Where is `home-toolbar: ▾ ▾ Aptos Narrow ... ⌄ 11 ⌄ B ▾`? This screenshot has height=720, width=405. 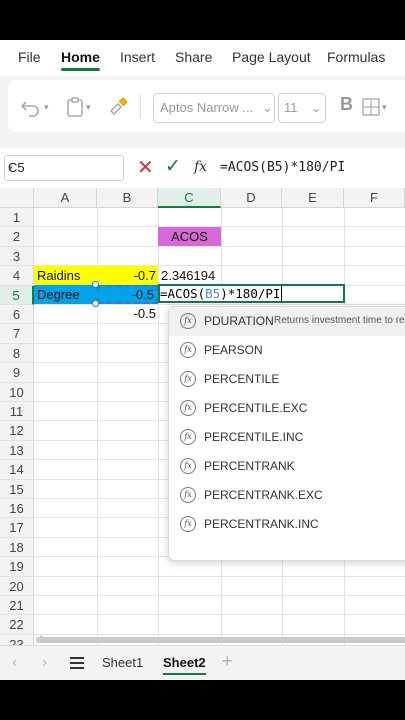 home-toolbar: ▾ ▾ Aptos Narrow ... ⌄ 11 ⌄ B ▾ is located at coordinates (202, 112).